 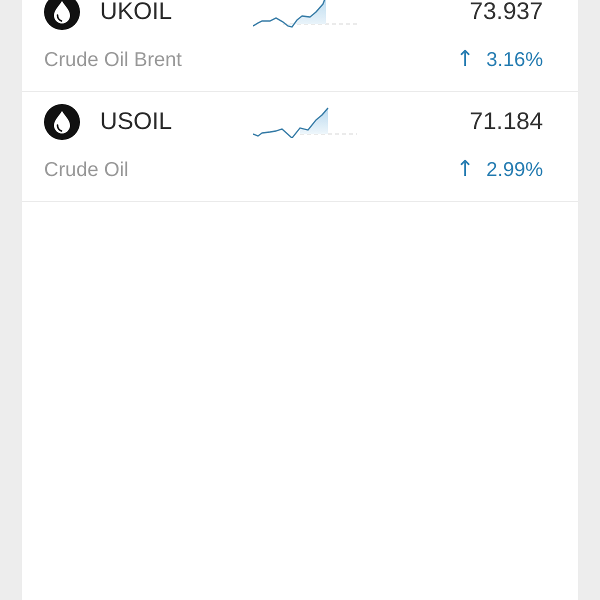 What do you see at coordinates (506, 122) in the screenshot?
I see `price-value: 71.184` at bounding box center [506, 122].